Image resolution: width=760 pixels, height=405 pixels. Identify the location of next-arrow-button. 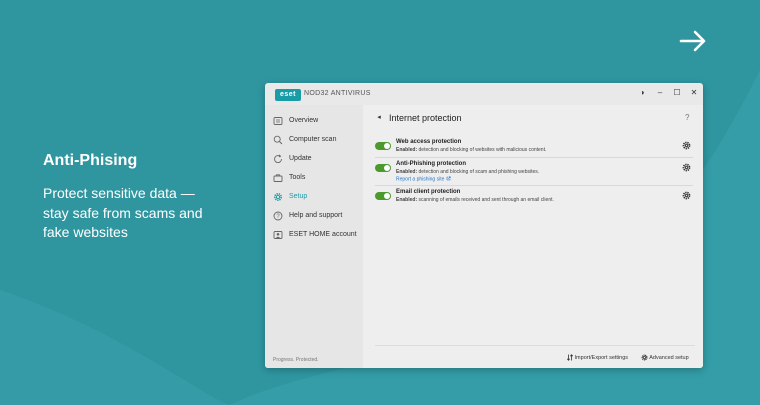
(693, 41).